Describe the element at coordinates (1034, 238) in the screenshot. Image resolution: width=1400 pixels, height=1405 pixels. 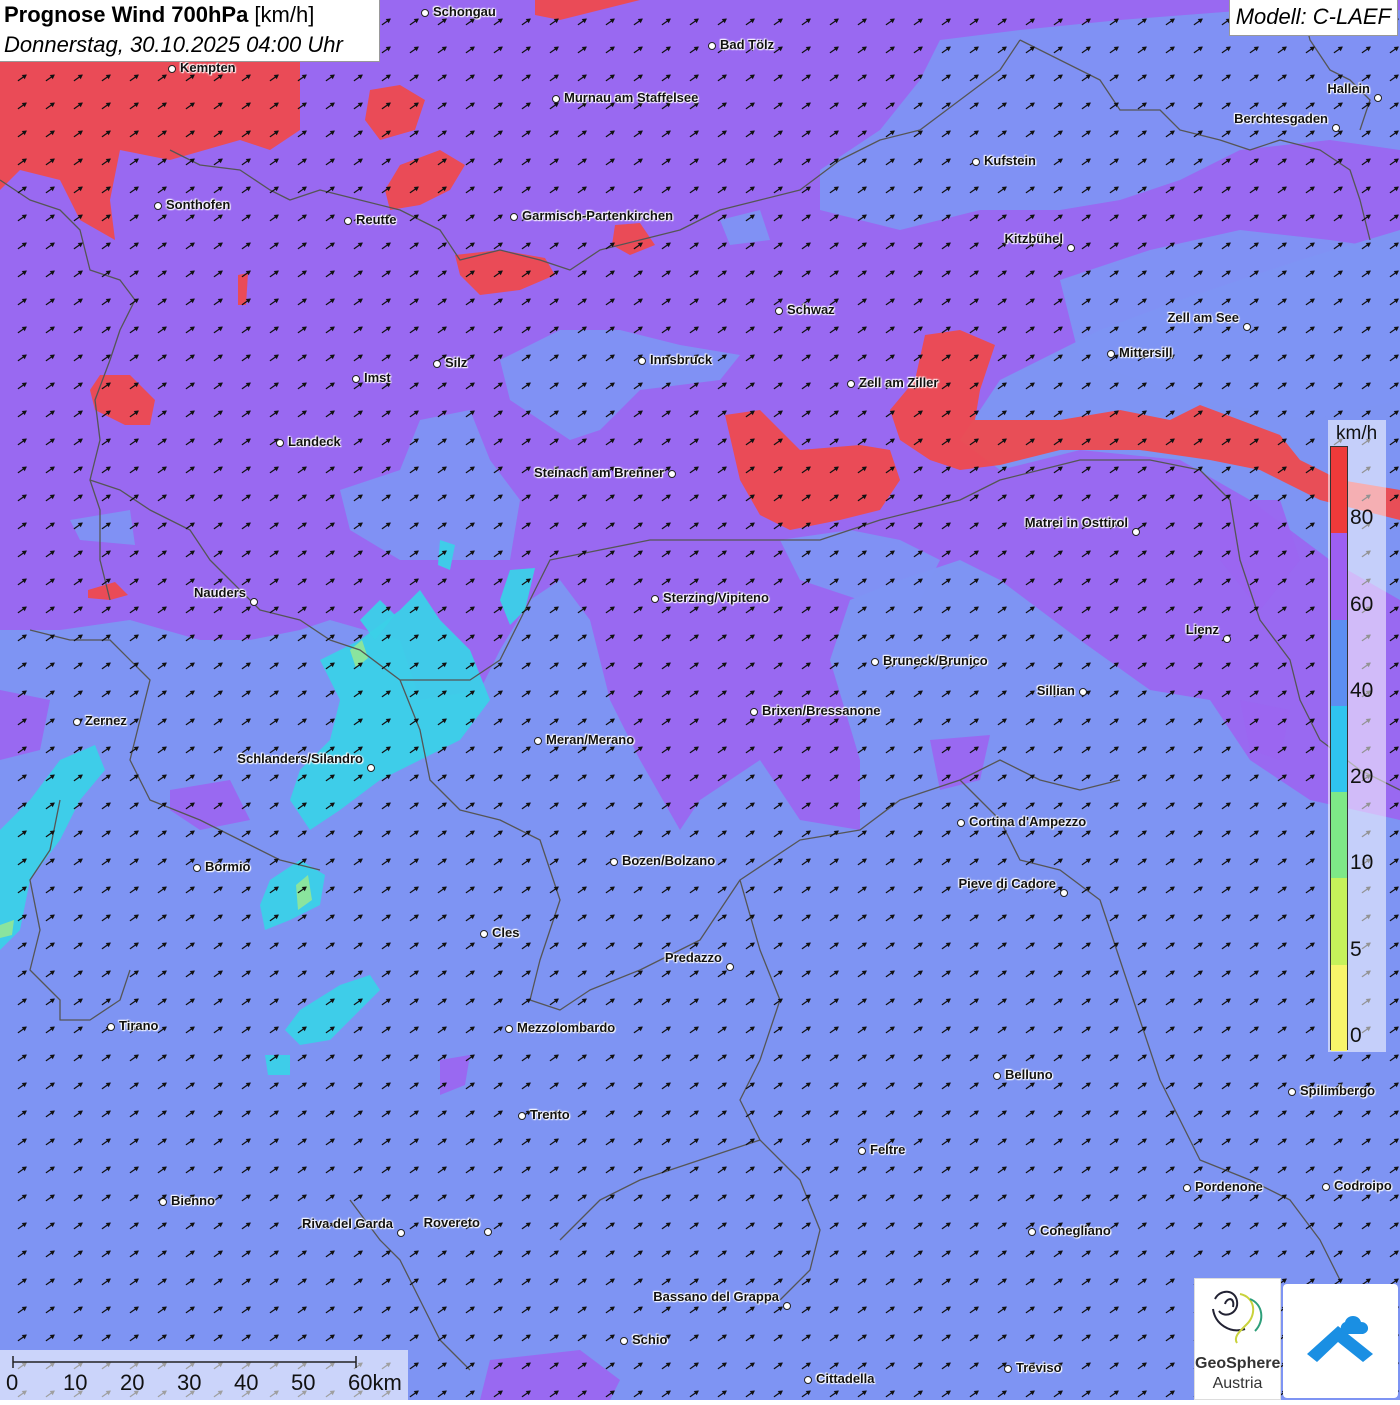
I see `city-label: Kitzbühel` at that location.